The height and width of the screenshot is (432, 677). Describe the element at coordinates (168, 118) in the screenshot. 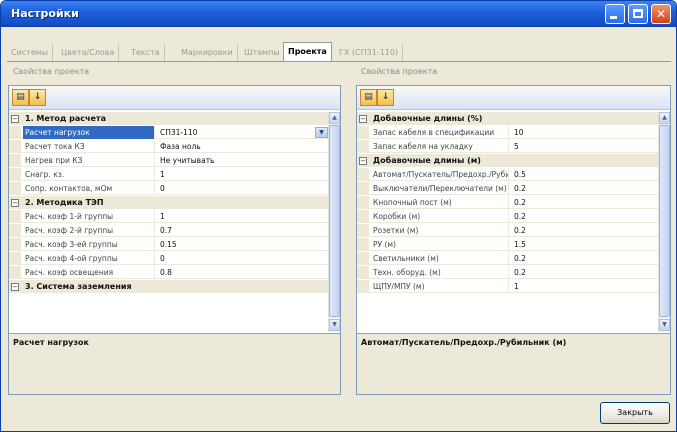

I see `grid-category-row: −1. Метод расчета` at that location.